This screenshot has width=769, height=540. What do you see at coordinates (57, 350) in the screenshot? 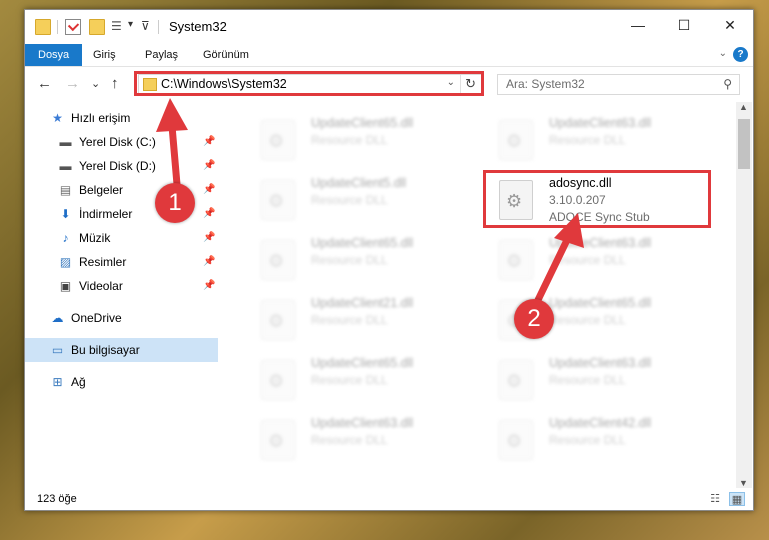
I see `computer-icon: ▭` at bounding box center [57, 350].